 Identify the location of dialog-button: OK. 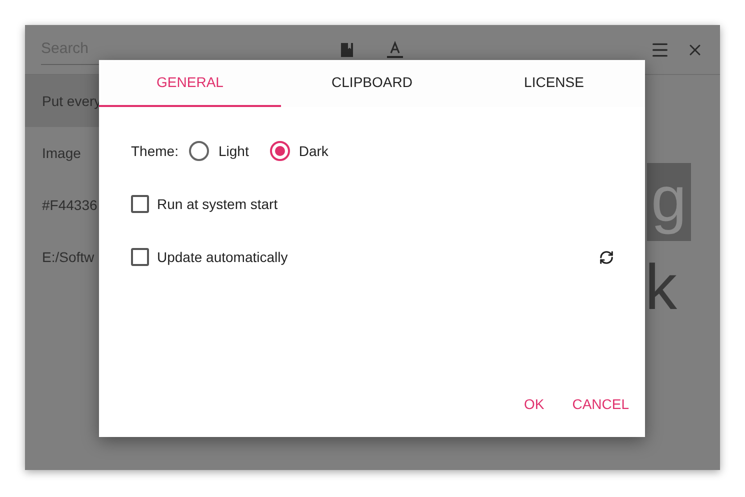
(534, 404).